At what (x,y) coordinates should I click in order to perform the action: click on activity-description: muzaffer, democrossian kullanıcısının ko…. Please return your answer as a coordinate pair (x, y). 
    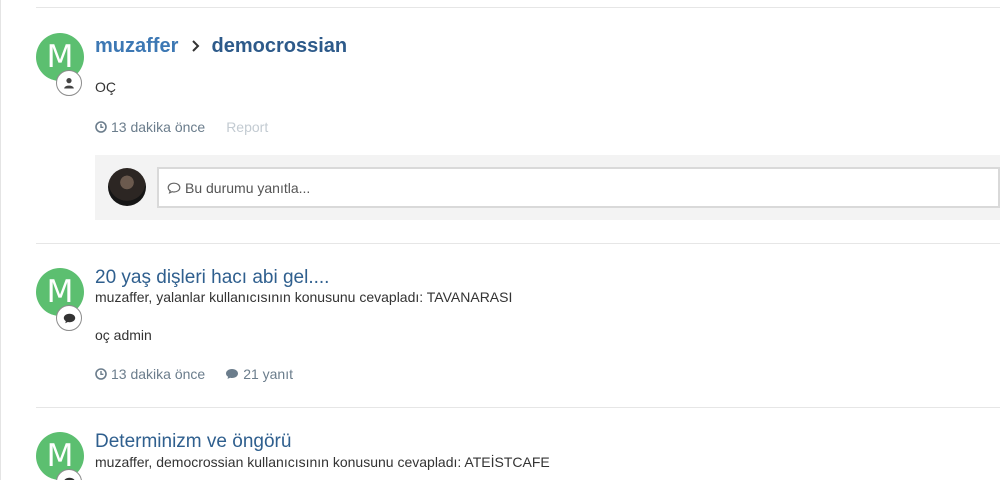
    Looking at the image, I should click on (322, 462).